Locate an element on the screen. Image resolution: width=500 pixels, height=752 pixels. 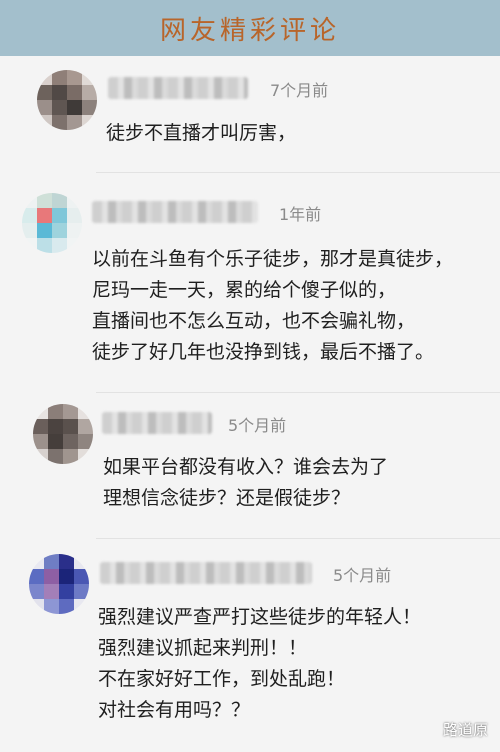
comment-line: 强烈建议严查严打这些徒步的年轻人！ is located at coordinates (260, 617).